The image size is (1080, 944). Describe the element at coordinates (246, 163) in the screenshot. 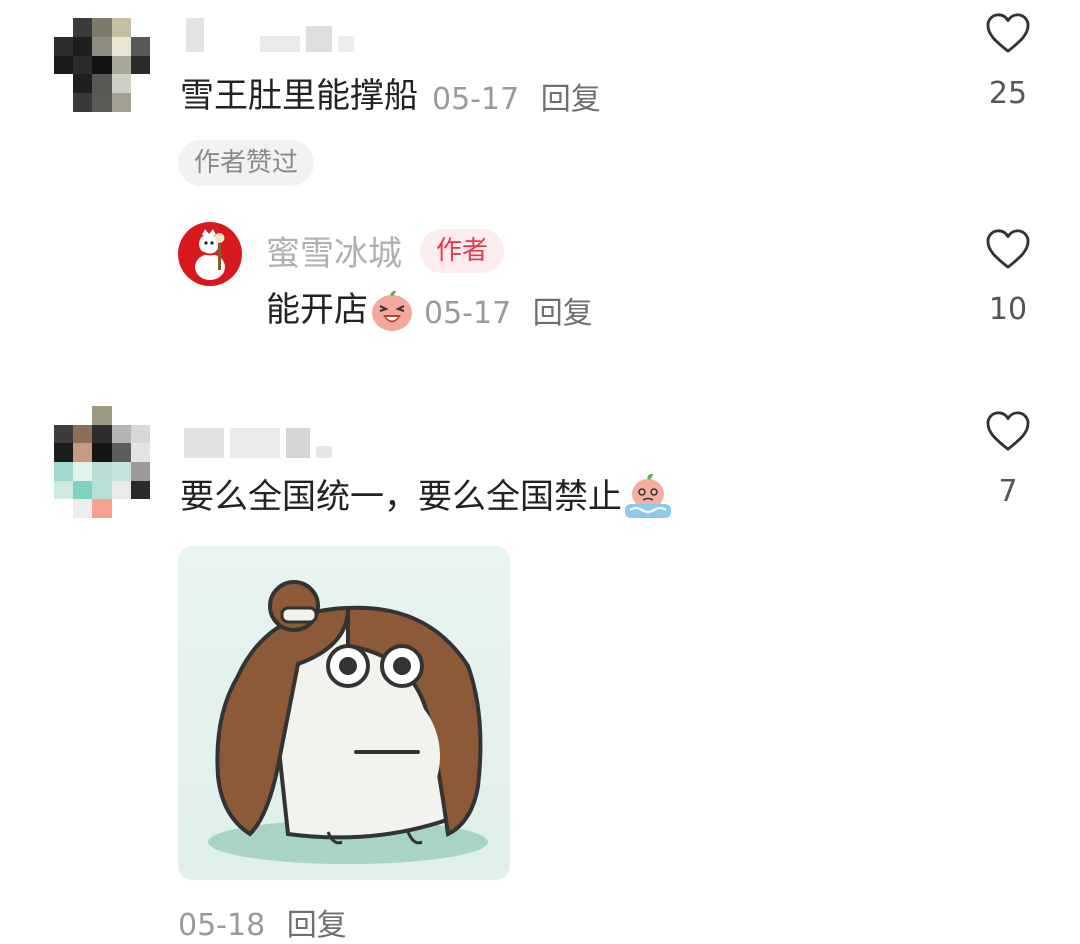

I see `liked-by-author-tag: 作者赞过` at that location.